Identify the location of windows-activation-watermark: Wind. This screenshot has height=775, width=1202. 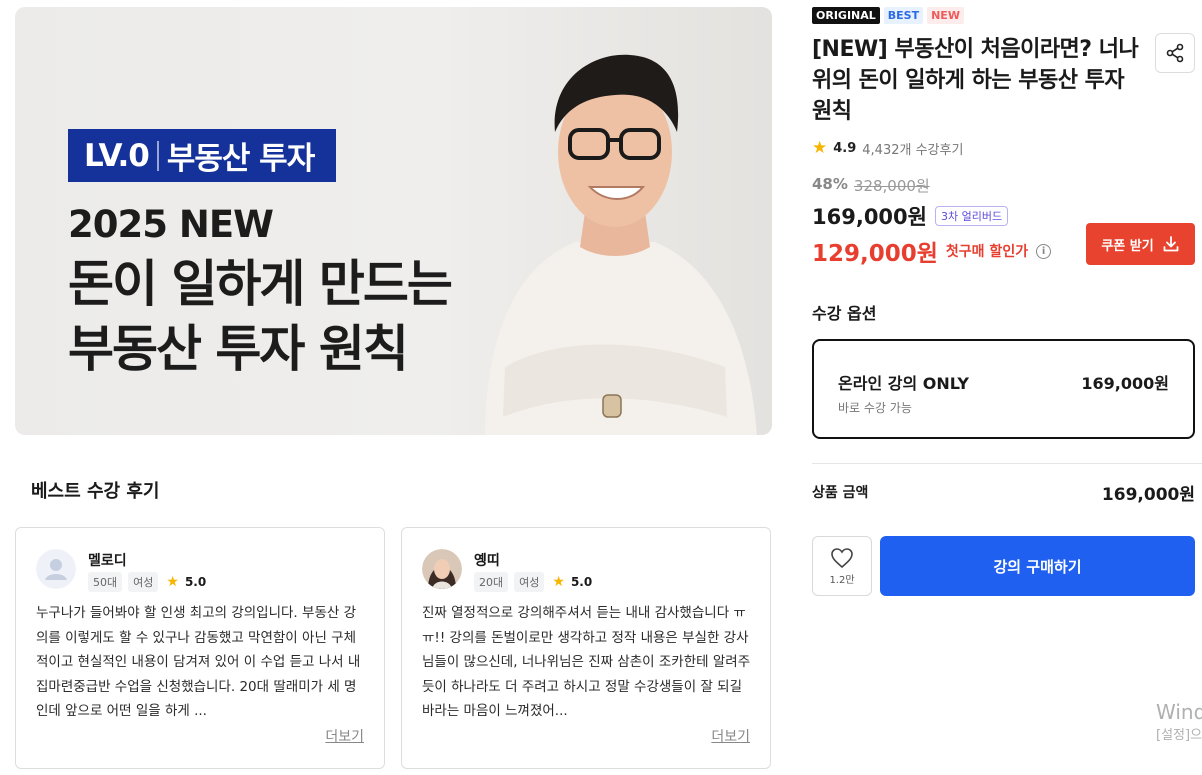
(1179, 712).